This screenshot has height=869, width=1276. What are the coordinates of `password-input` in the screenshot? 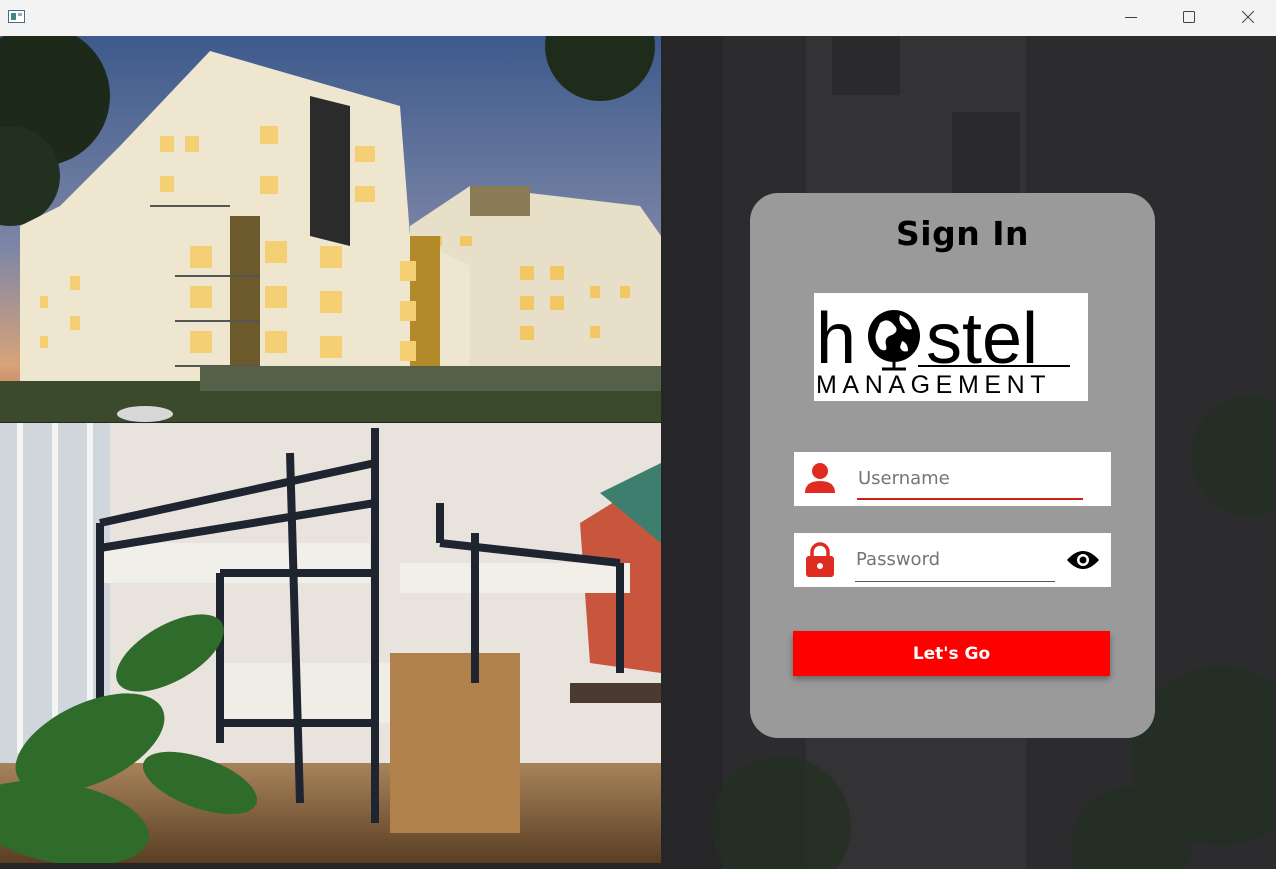 It's located at (954, 559).